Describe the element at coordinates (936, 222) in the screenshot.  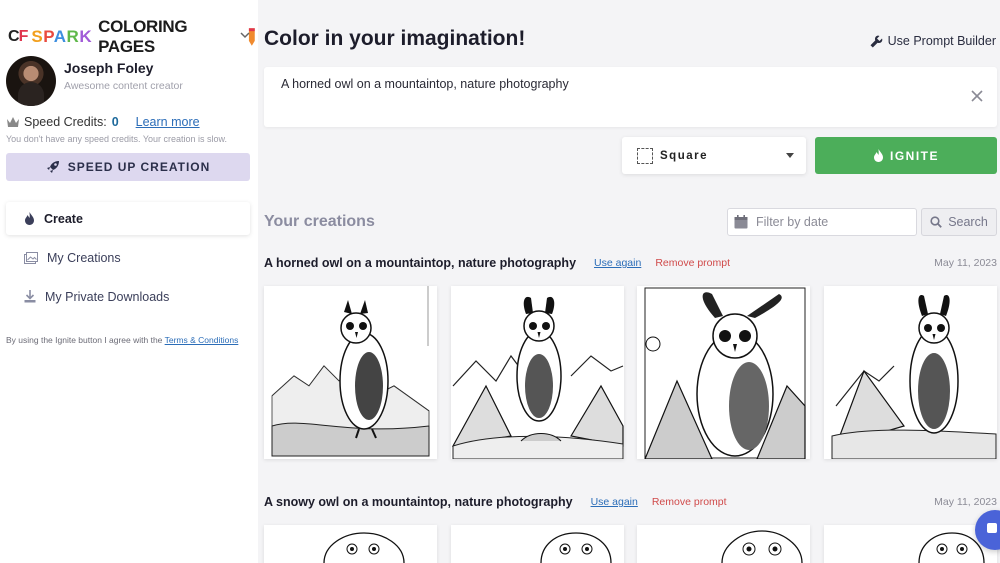
I see `search-icon` at that location.